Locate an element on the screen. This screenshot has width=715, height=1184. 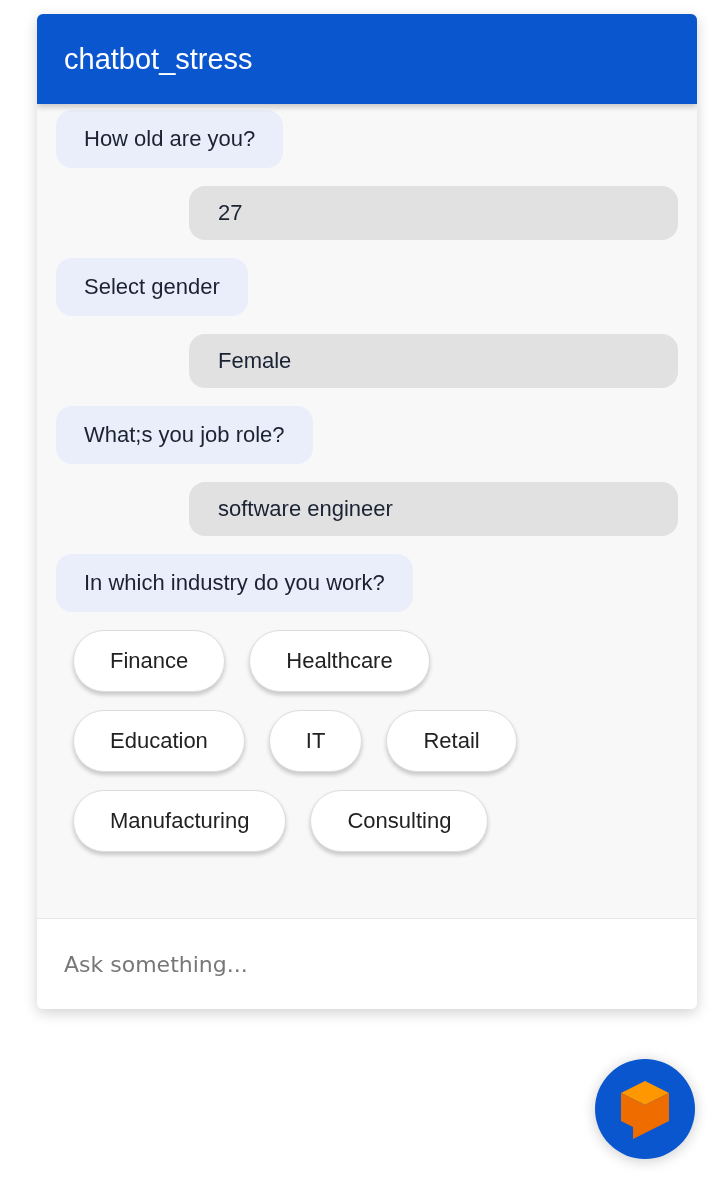
quick-reply-button: Retail is located at coordinates (451, 741).